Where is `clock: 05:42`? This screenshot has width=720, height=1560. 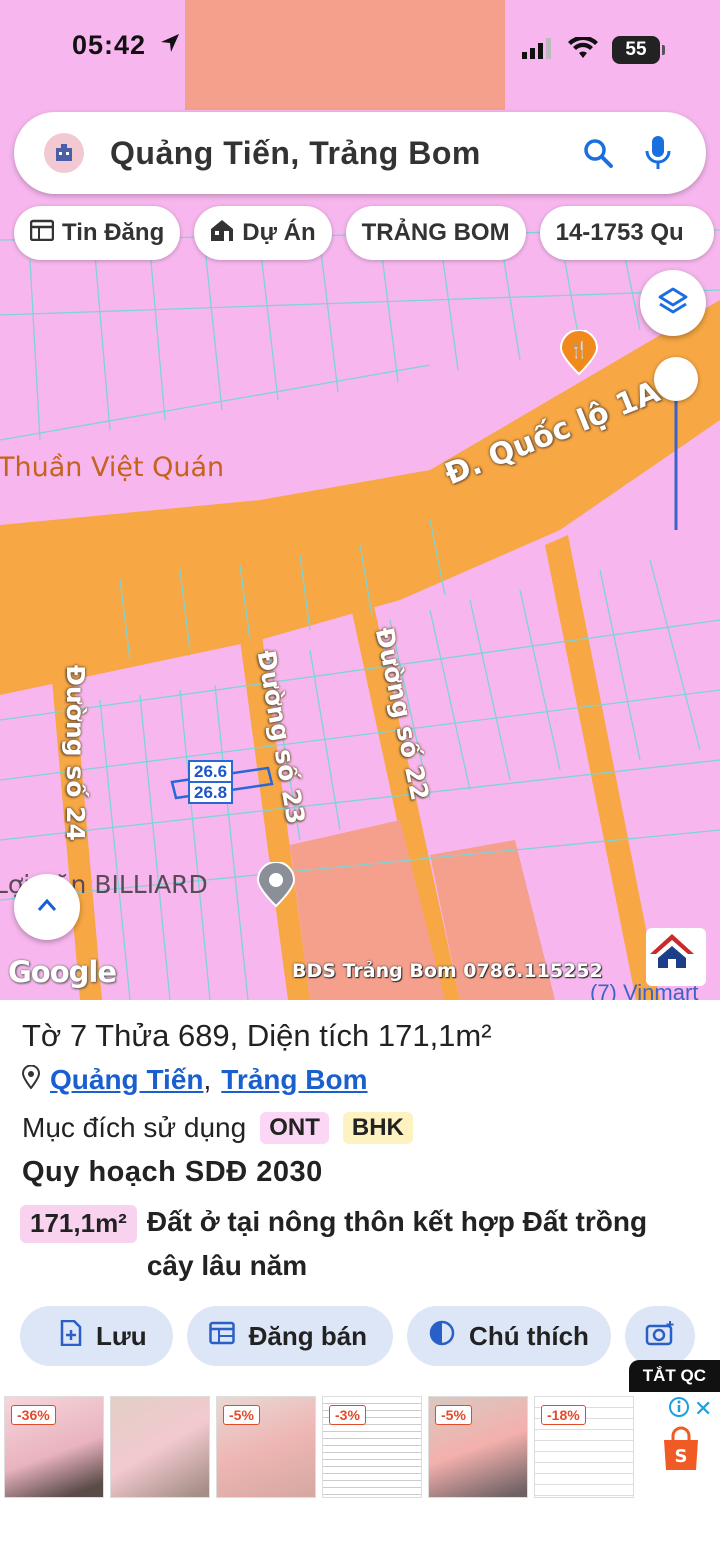 clock: 05:42 is located at coordinates (109, 45).